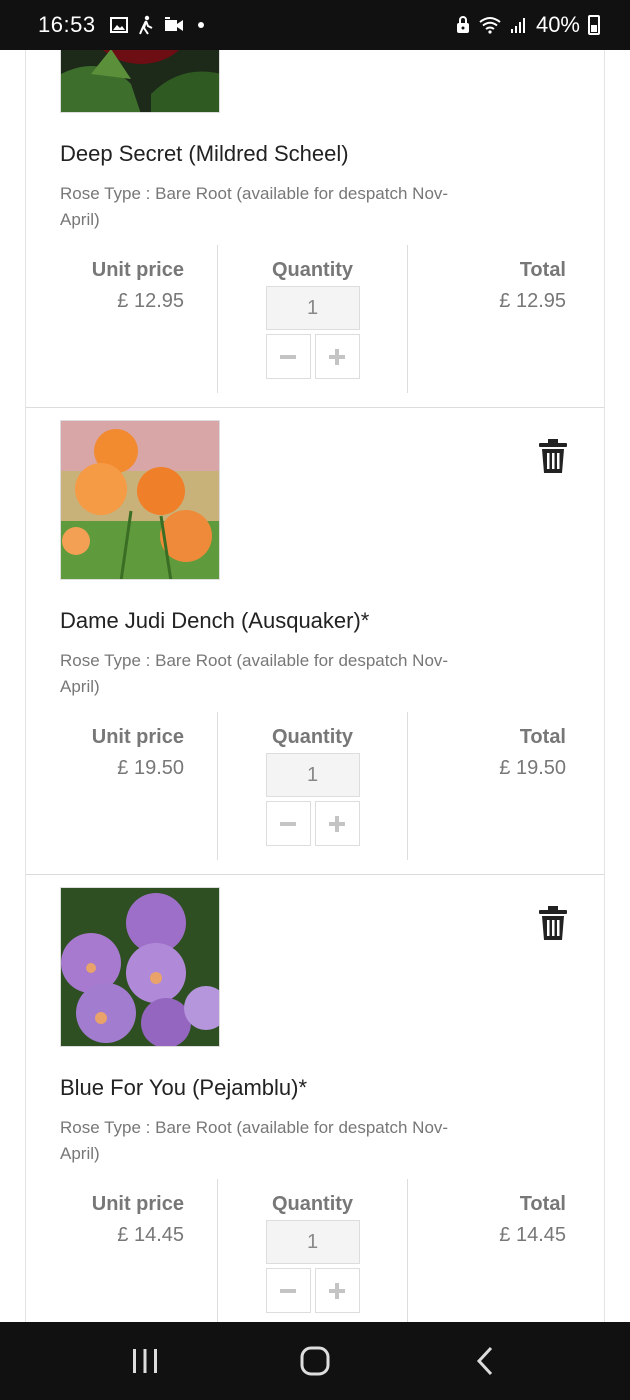 Image resolution: width=630 pixels, height=1400 pixels. I want to click on status-left-icons, so click(156, 25).